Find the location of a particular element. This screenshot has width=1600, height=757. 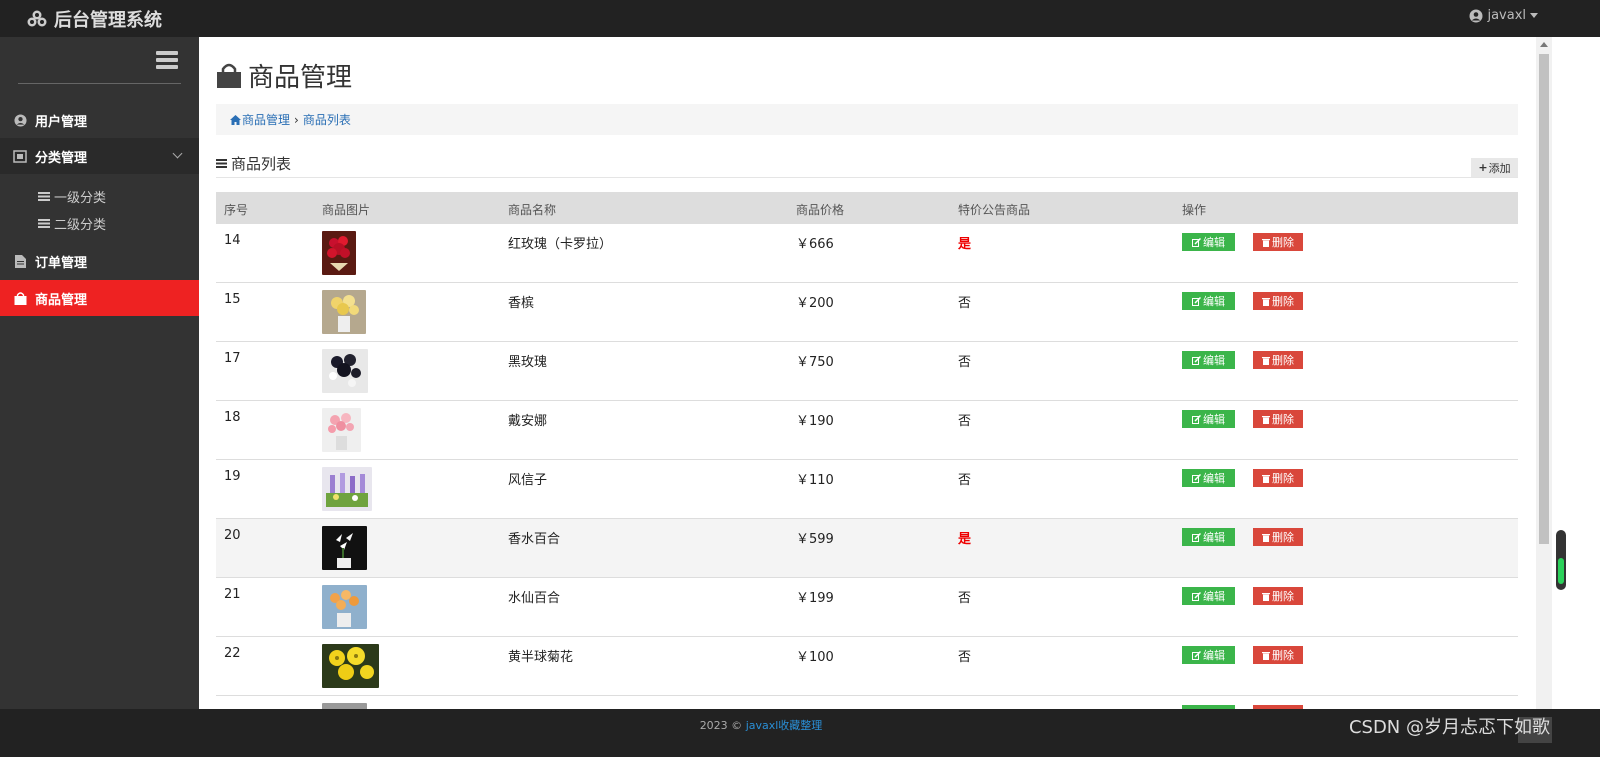

sidebar-item-users: 用户管理 is located at coordinates (99, 120).